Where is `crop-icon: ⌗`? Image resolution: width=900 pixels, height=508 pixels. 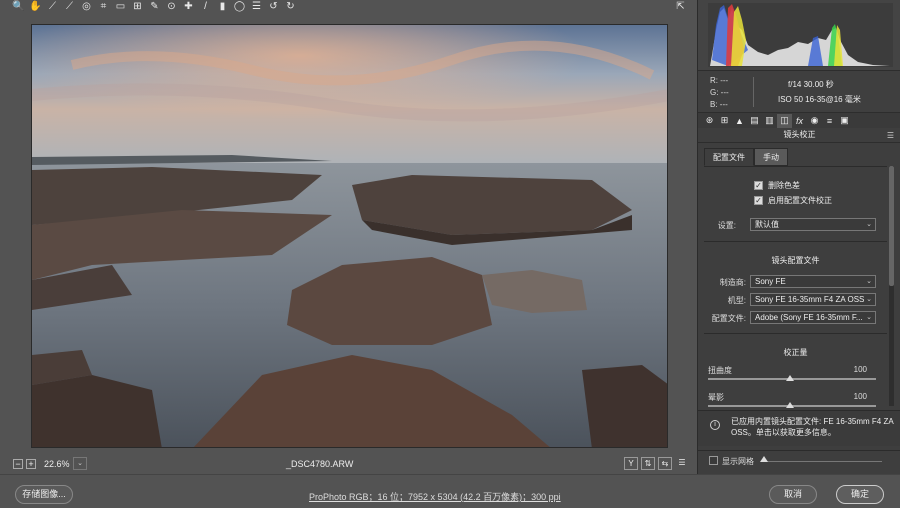 crop-icon: ⌗ is located at coordinates (103, 7).